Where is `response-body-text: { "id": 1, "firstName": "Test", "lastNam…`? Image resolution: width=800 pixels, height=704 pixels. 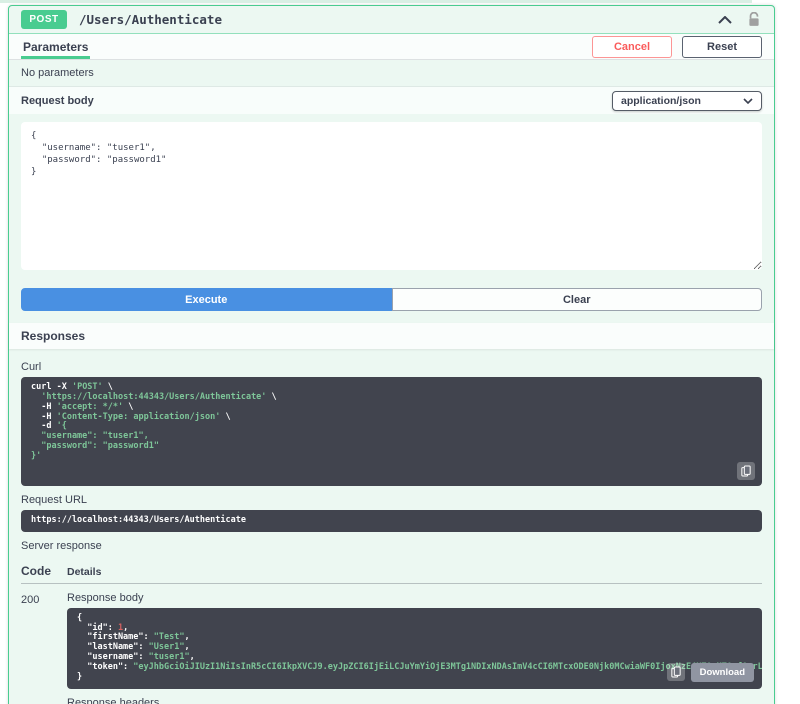
response-body-text: { "id": 1, "firstName": "Test", "lastNam… is located at coordinates (419, 647).